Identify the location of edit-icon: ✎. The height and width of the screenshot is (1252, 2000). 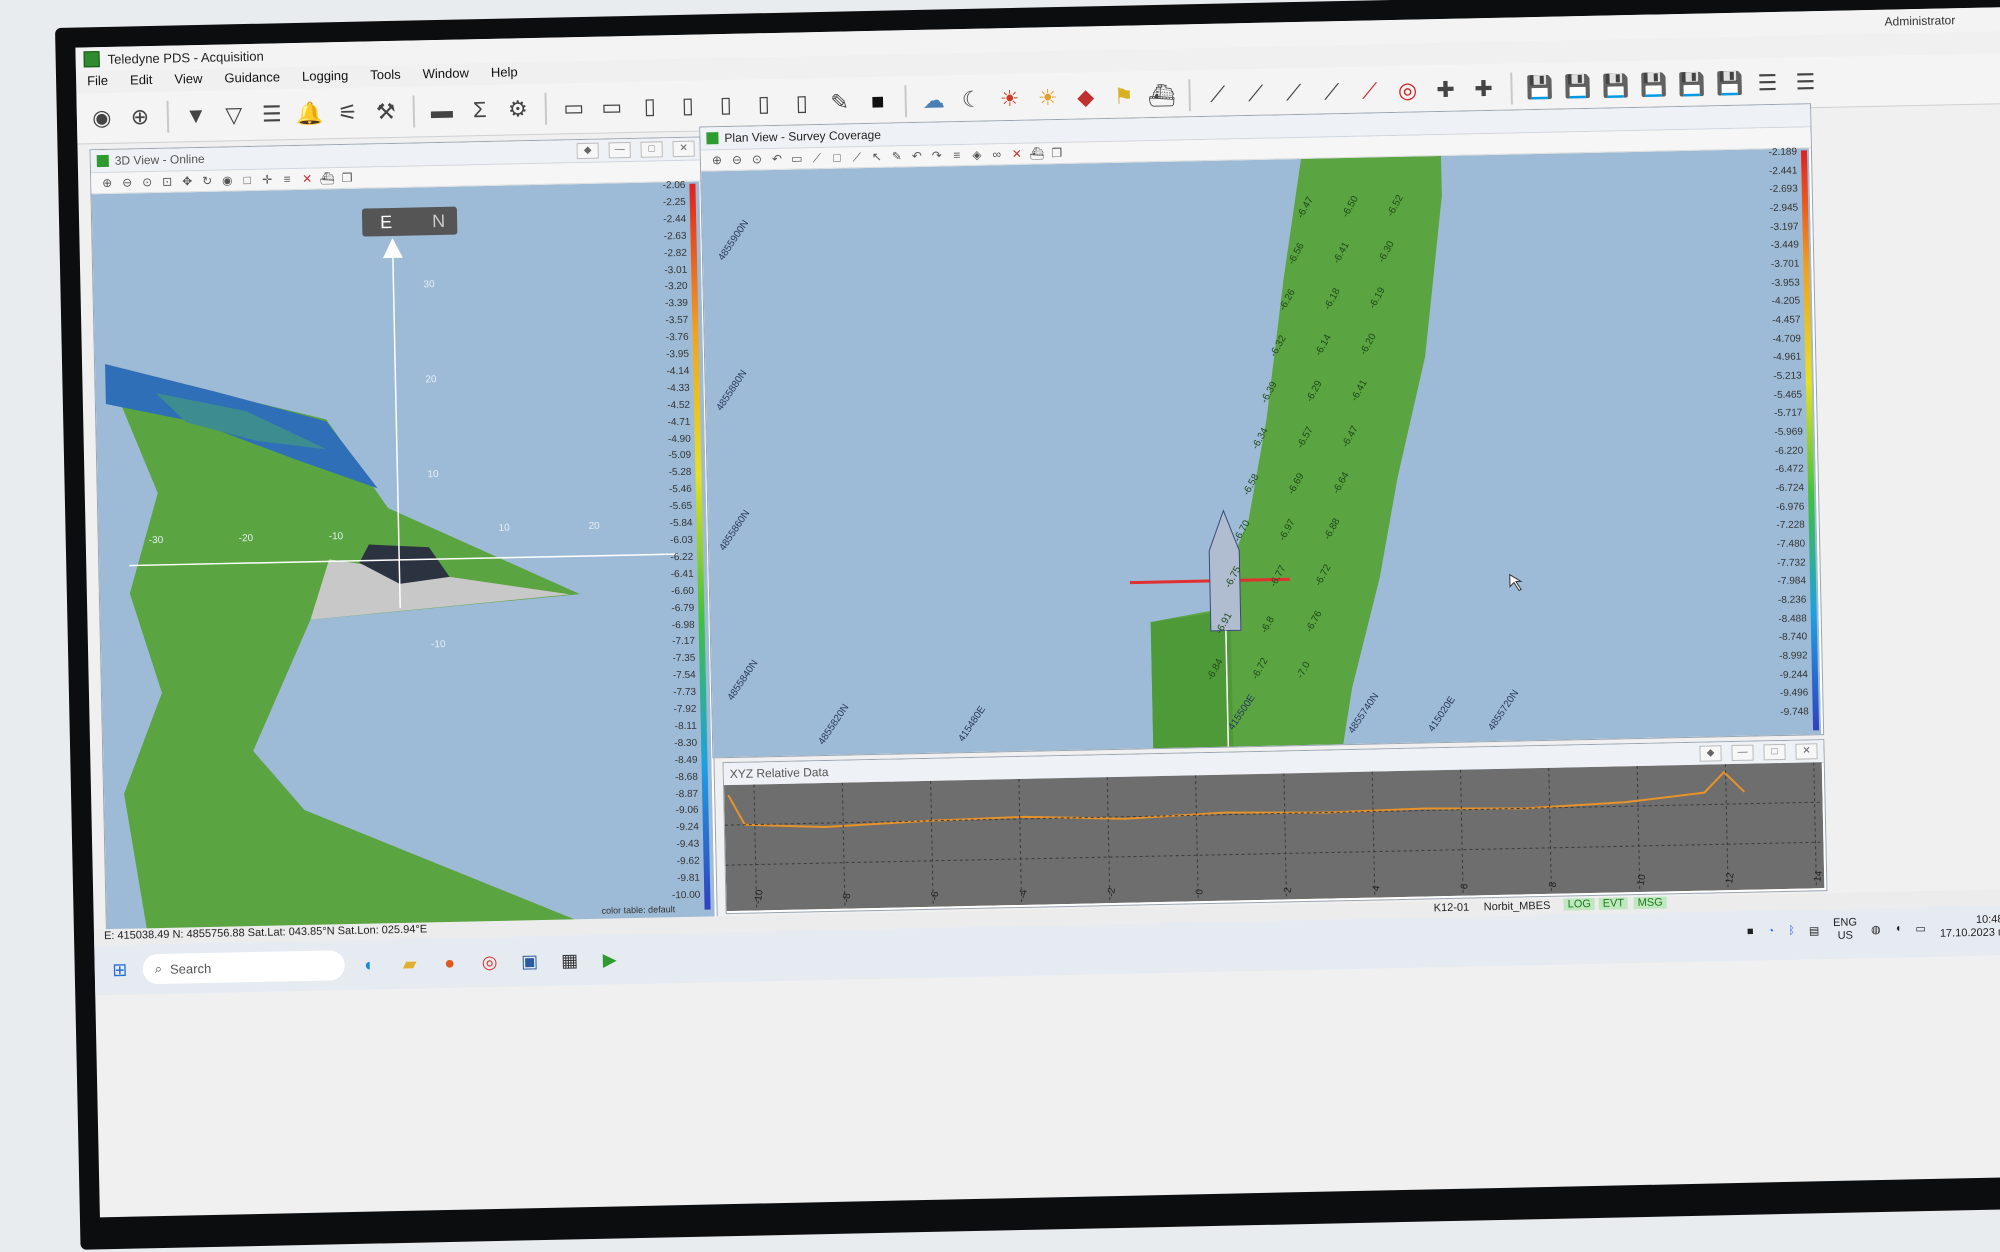
(897, 156).